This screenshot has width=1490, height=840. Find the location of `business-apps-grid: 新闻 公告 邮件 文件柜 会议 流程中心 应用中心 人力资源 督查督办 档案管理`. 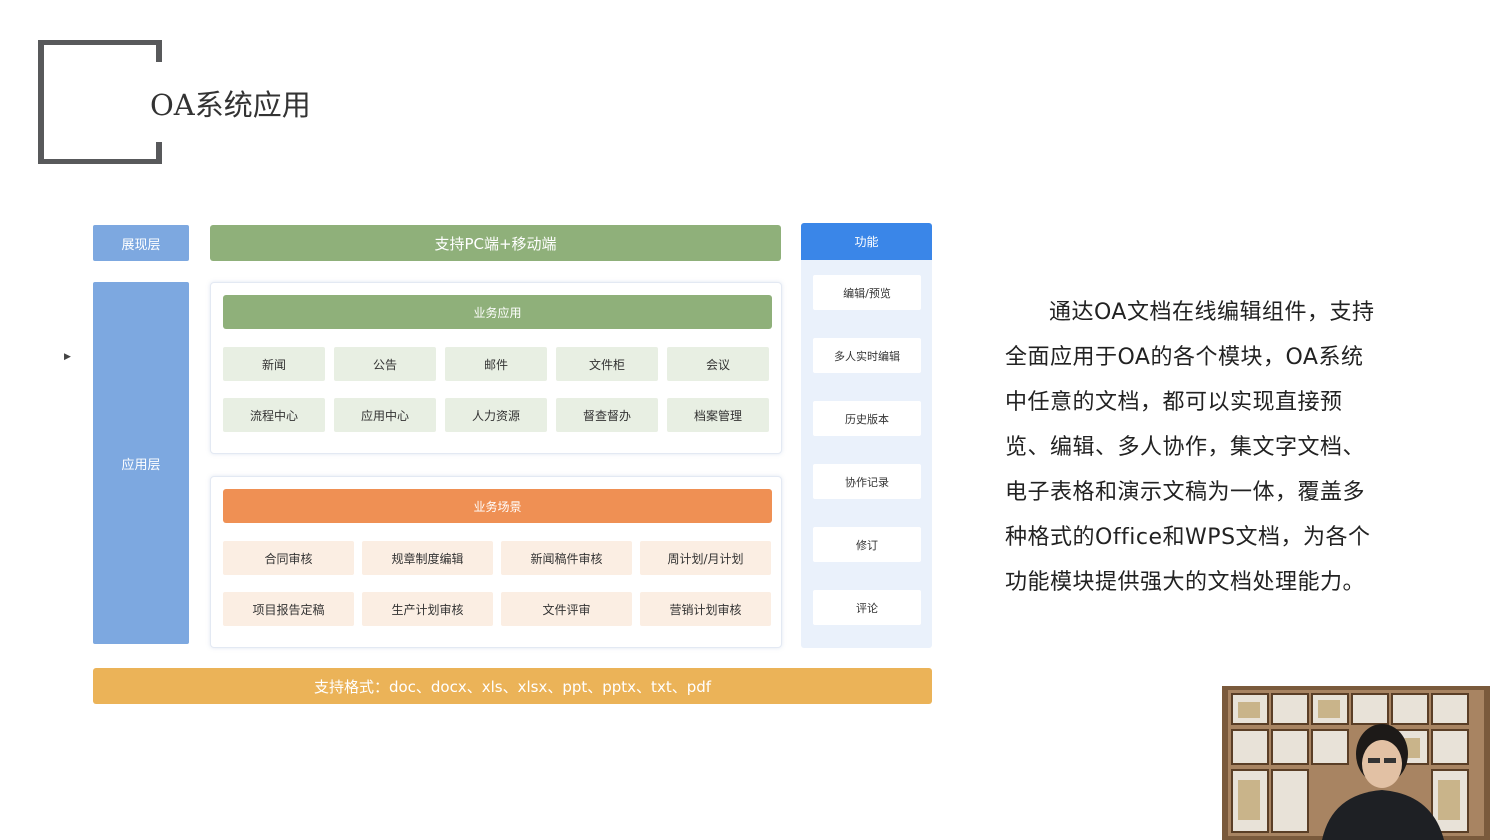

business-apps-grid: 新闻 公告 邮件 文件柜 会议 流程中心 应用中心 人力资源 督查督办 档案管理 is located at coordinates (498, 389).